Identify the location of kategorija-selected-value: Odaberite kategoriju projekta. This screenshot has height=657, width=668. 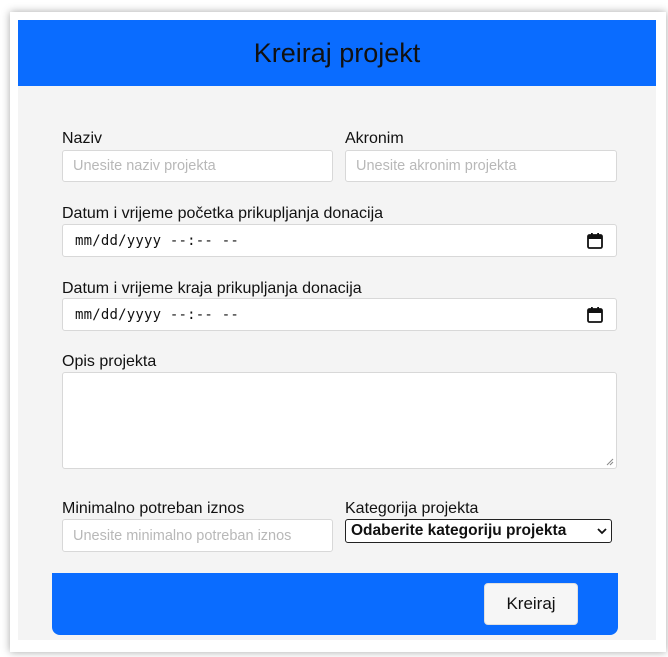
(459, 530).